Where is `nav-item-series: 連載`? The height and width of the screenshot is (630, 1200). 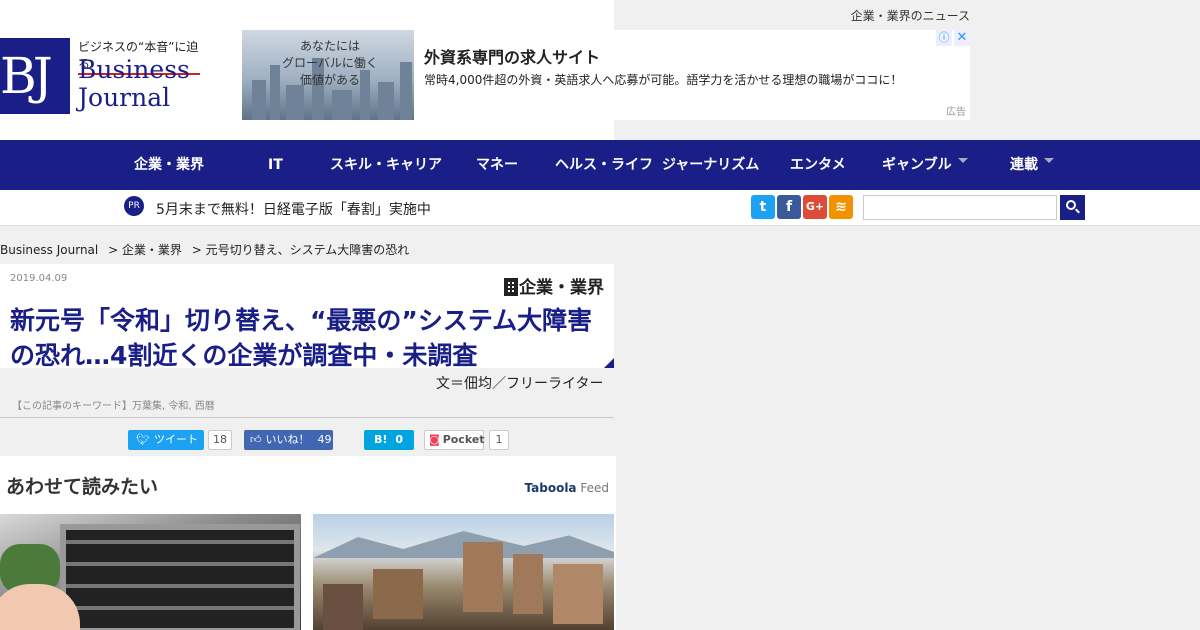 nav-item-series: 連載 is located at coordinates (1032, 165).